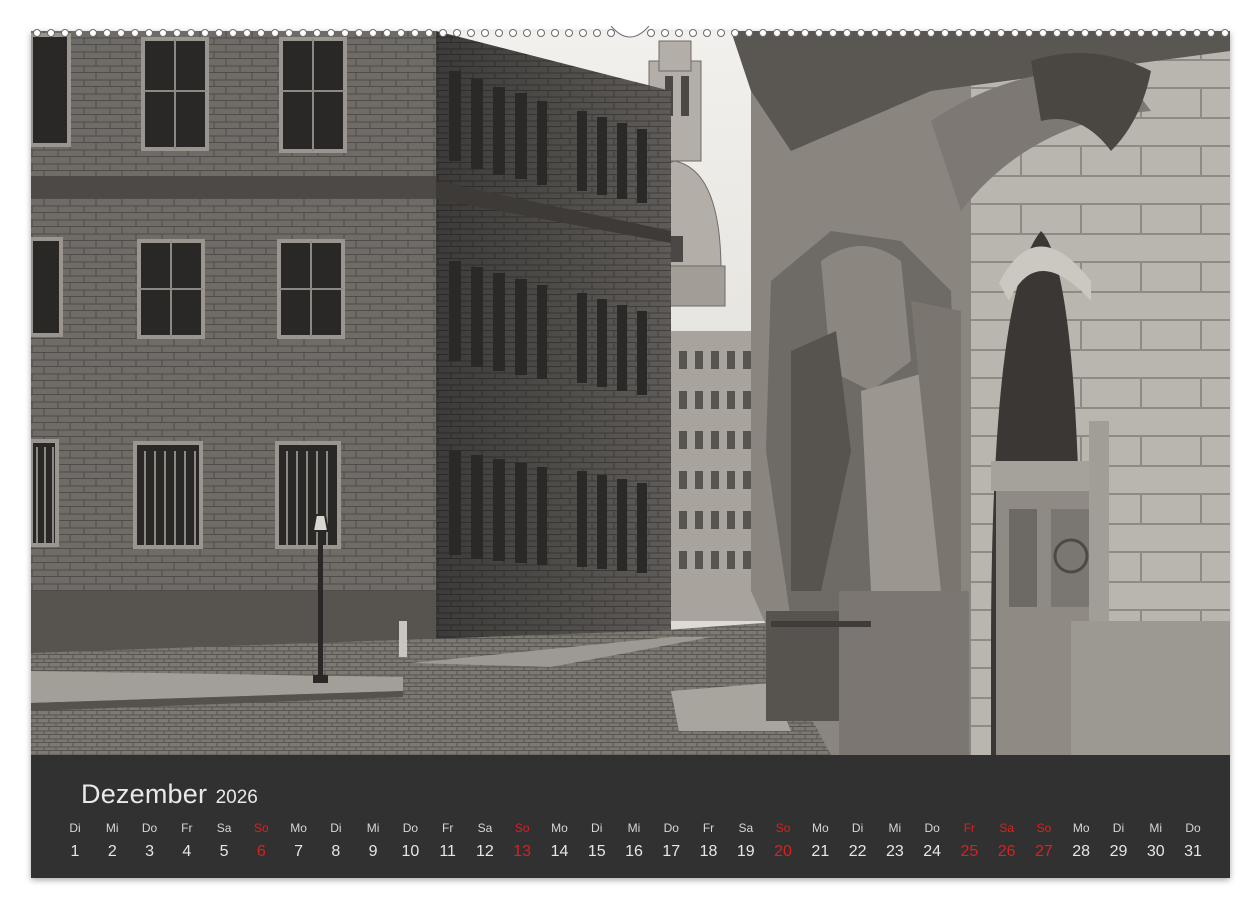 The image size is (1260, 908). What do you see at coordinates (671, 840) in the screenshot?
I see `day-cell: Do 17` at bounding box center [671, 840].